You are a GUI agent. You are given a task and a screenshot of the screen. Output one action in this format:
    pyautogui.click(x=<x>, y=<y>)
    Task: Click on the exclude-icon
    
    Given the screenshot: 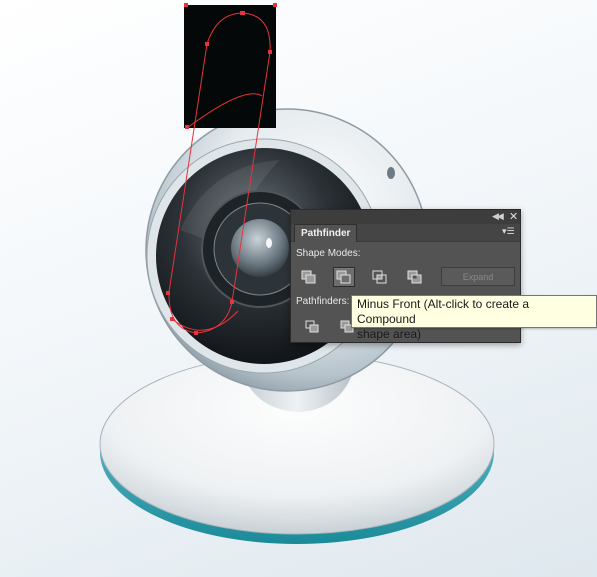 What is the action you would take?
    pyautogui.click(x=414, y=277)
    